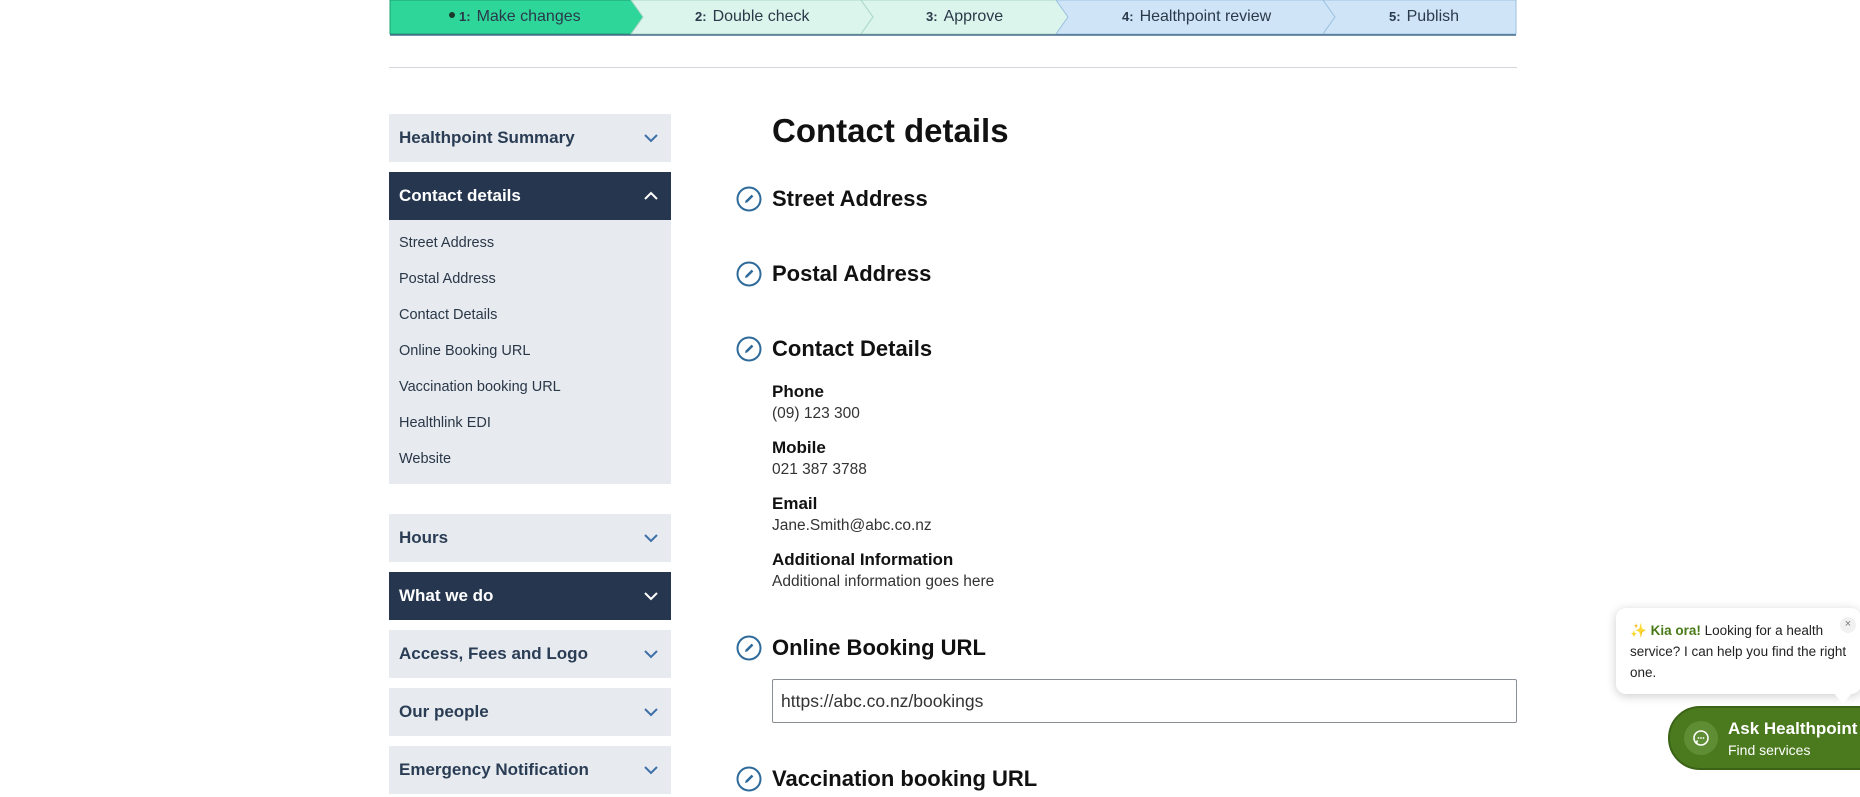 The height and width of the screenshot is (797, 1860). What do you see at coordinates (905, 778) in the screenshot?
I see `section-vaccination-booking-url: Vaccination booking URL` at bounding box center [905, 778].